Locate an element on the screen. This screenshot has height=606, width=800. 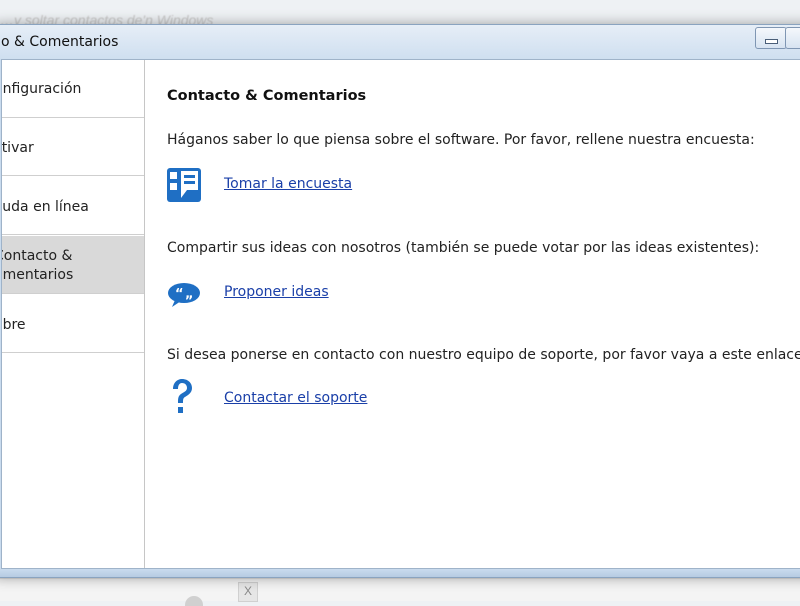
sidebar-item-label: obre is located at coordinates (14, 325).